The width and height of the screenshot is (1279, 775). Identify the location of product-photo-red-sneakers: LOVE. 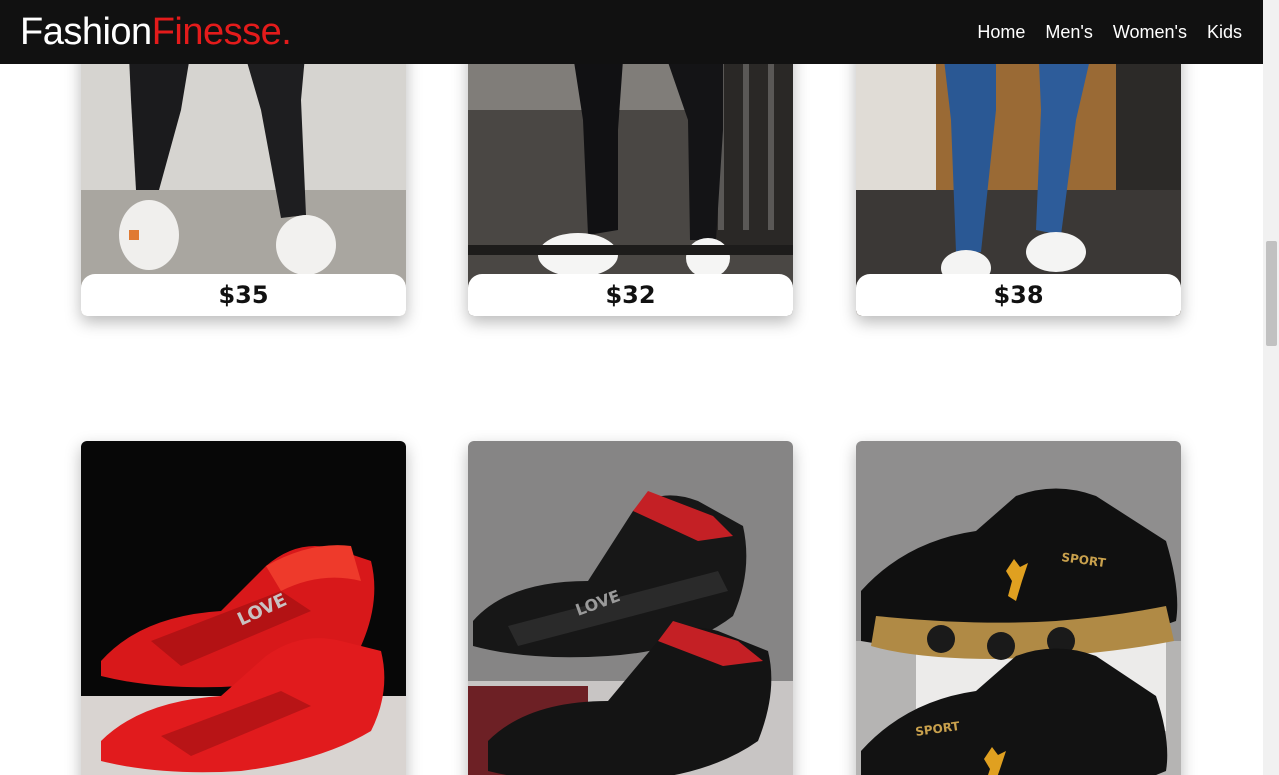
(243, 608).